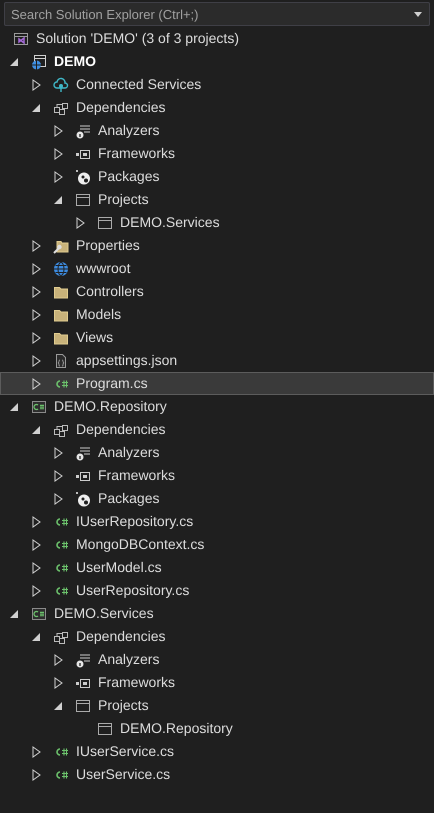 Image resolution: width=434 pixels, height=813 pixels. Describe the element at coordinates (217, 774) in the screenshot. I see `tree-item: UserService.cs` at that location.